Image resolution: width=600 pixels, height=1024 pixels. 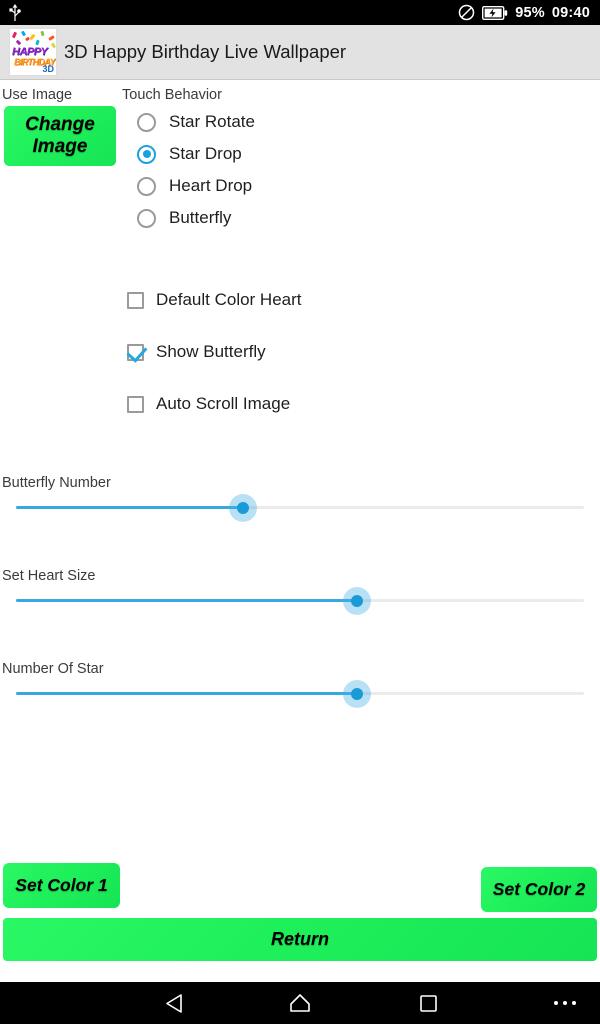 What do you see at coordinates (495, 12) in the screenshot?
I see `battery-charging-icon` at bounding box center [495, 12].